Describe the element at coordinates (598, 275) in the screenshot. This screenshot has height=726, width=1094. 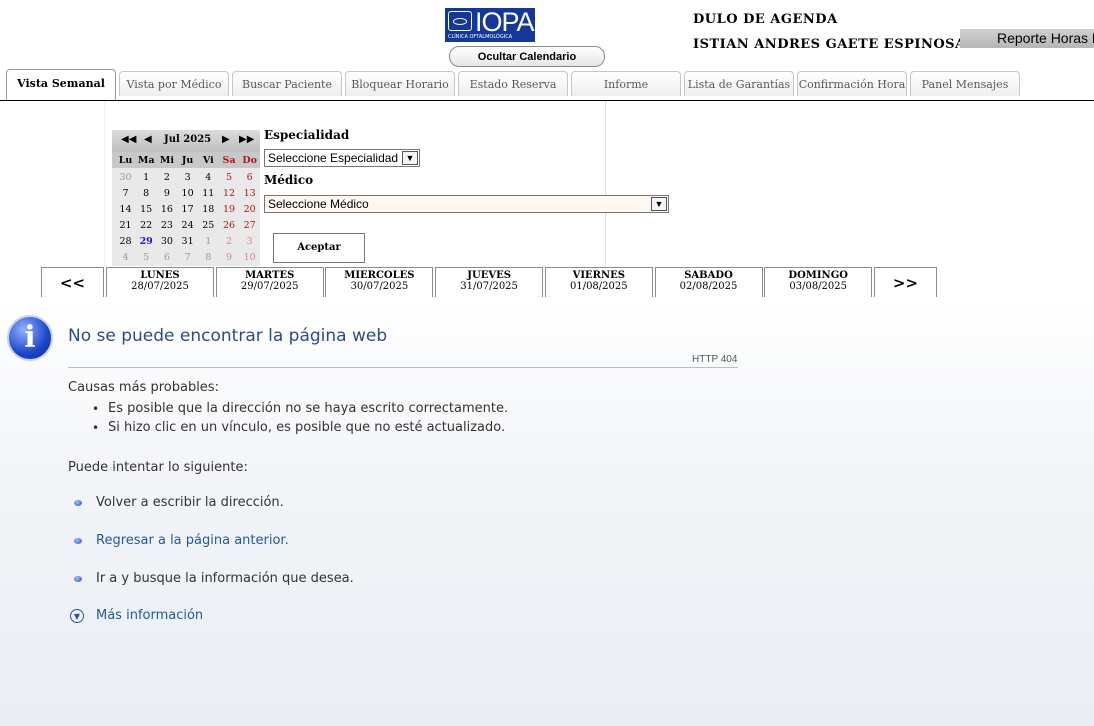
I see `week-day-name: VIERNES` at that location.